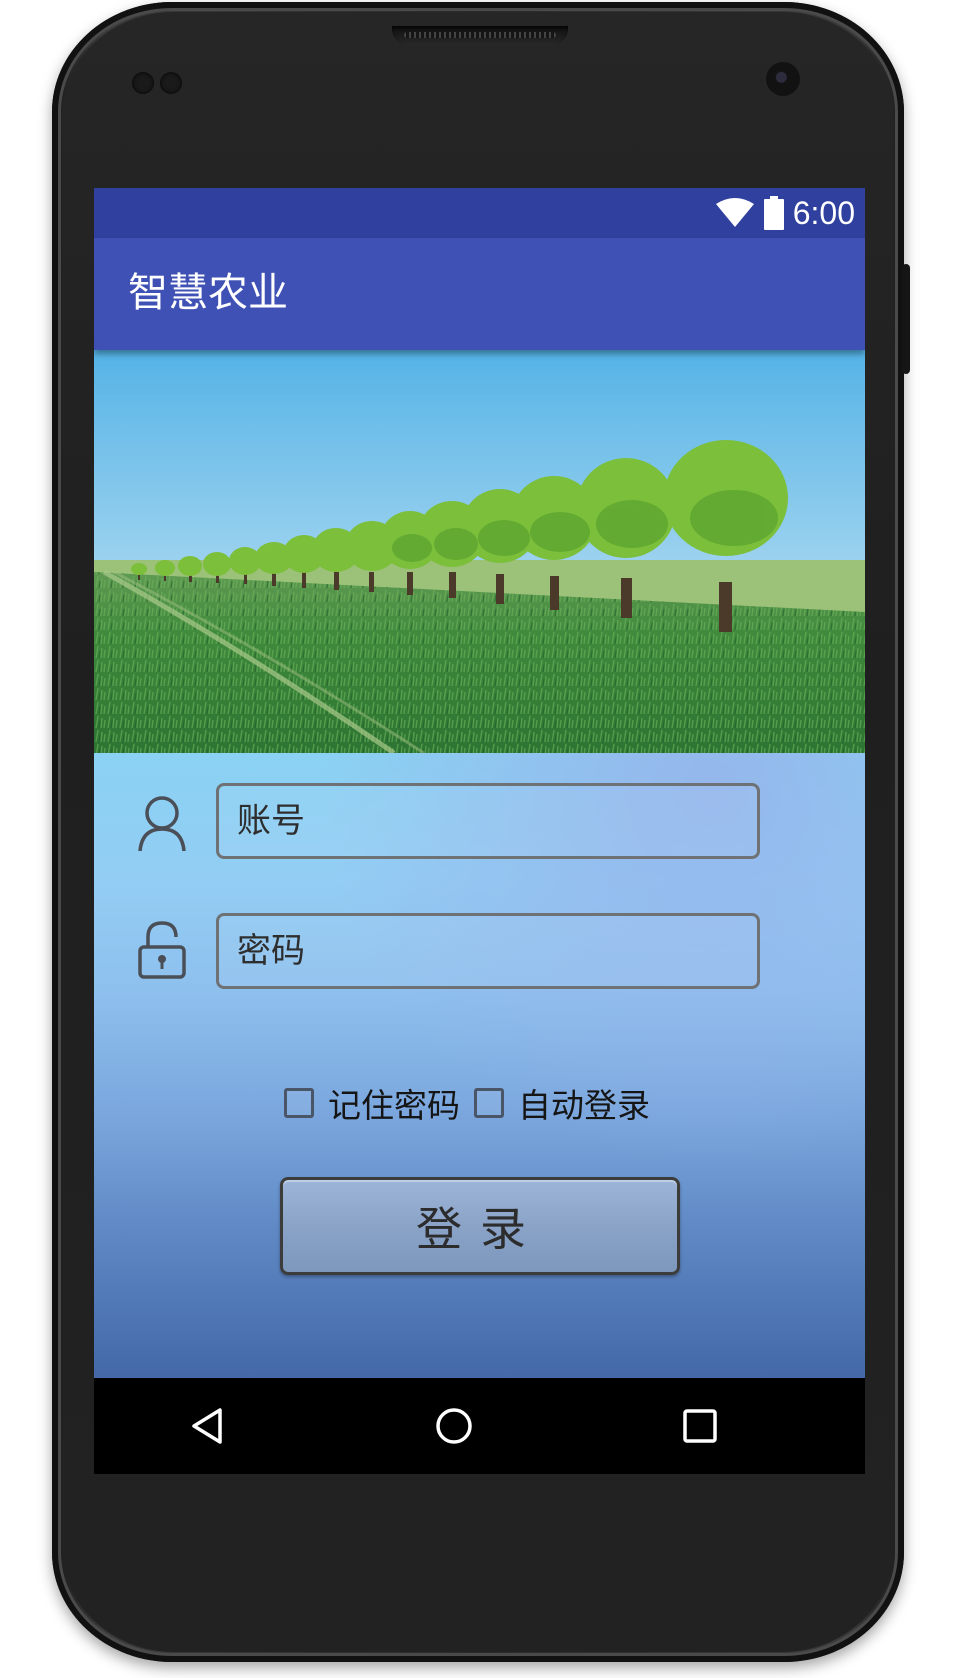  I want to click on login-button: 登录, so click(480, 1226).